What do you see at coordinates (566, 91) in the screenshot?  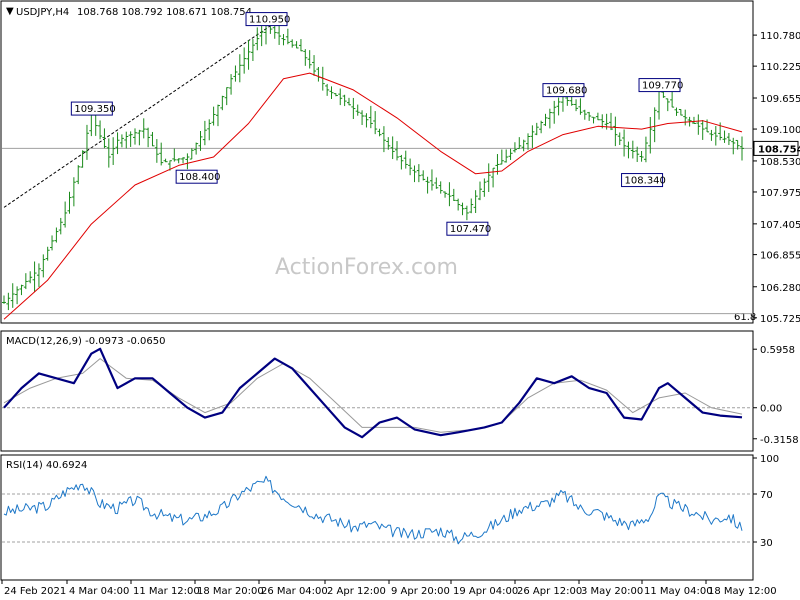 I see `price-label: 109.680` at bounding box center [566, 91].